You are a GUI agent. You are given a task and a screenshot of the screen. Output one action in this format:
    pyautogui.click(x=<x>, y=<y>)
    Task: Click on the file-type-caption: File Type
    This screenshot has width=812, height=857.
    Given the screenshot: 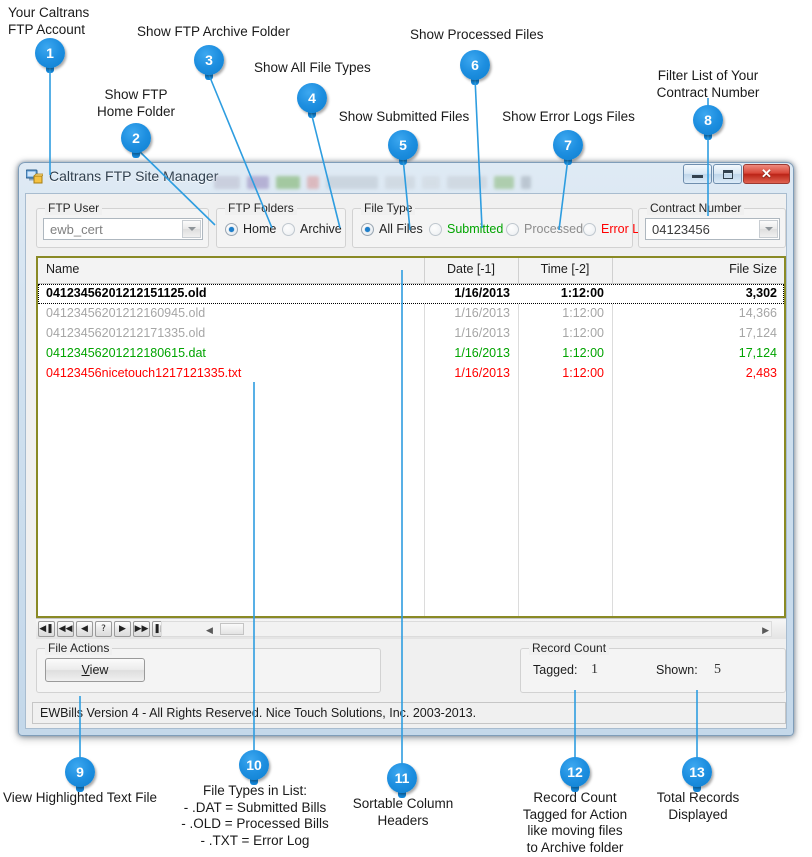 What is the action you would take?
    pyautogui.click(x=388, y=208)
    